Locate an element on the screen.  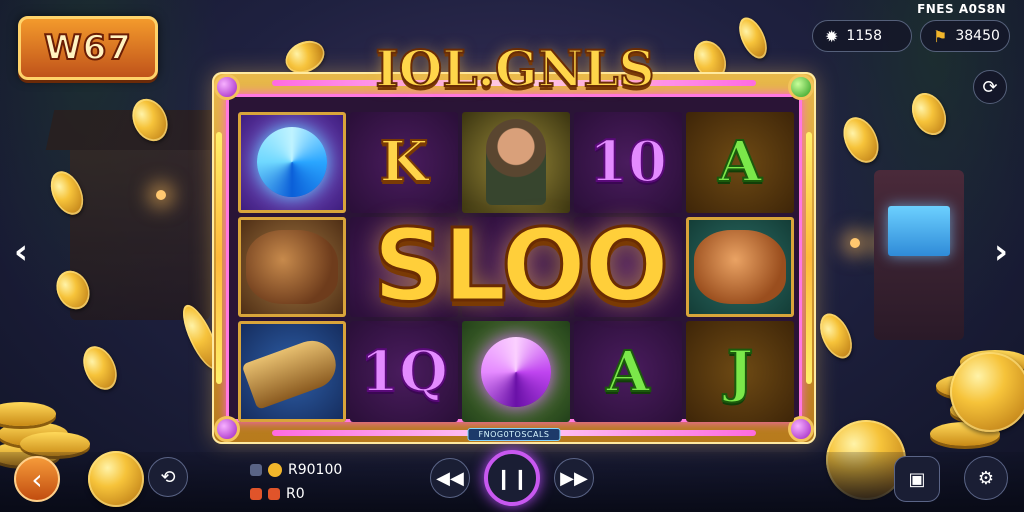
violet-swirl-icon is located at coordinates (516, 371).